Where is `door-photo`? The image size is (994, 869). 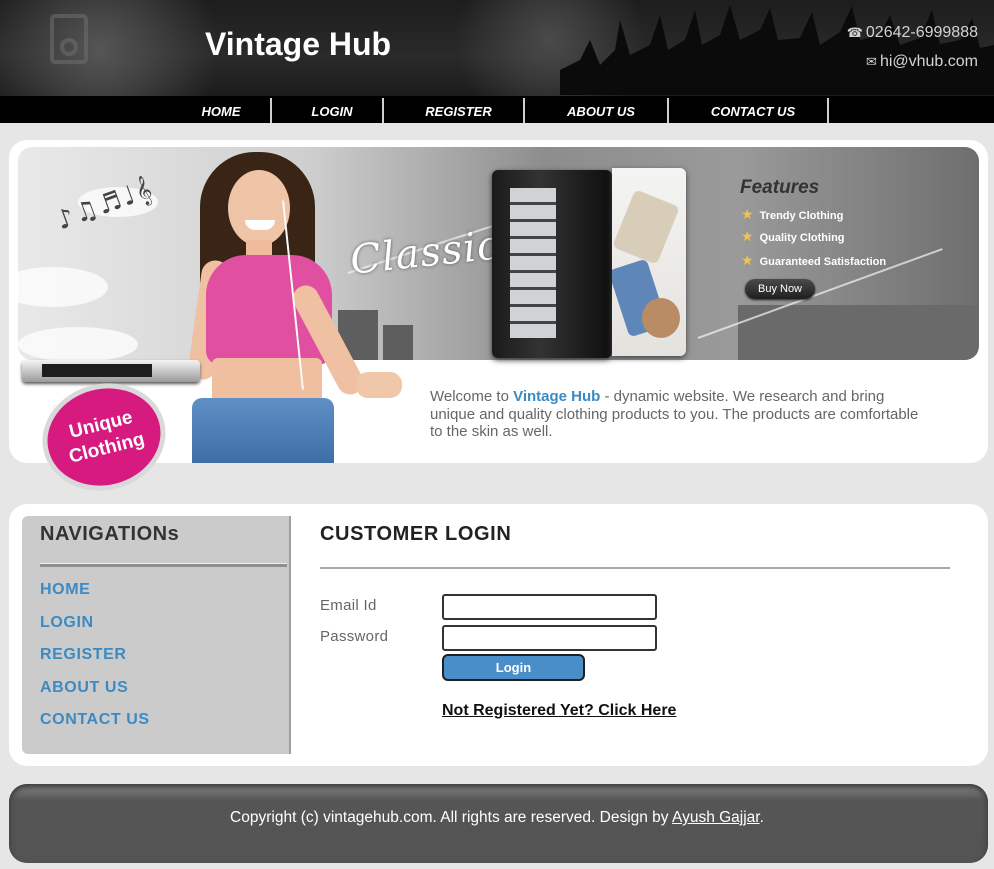 door-photo is located at coordinates (552, 264).